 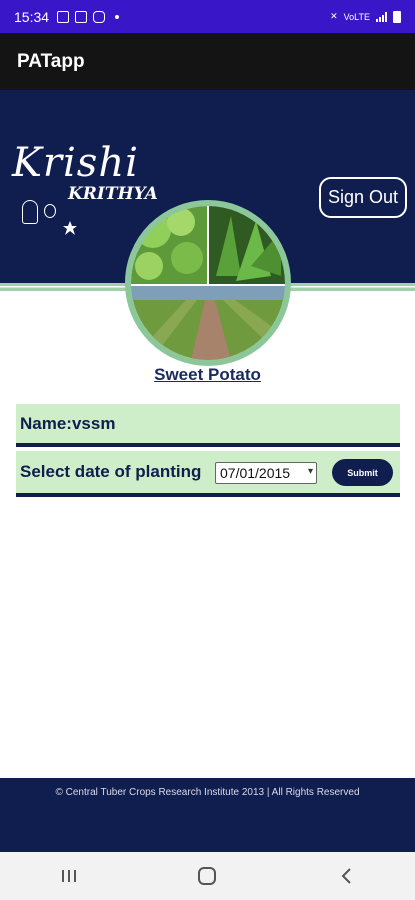 What do you see at coordinates (255, 473) in the screenshot?
I see `planting-date-value: 07/01/2015` at bounding box center [255, 473].